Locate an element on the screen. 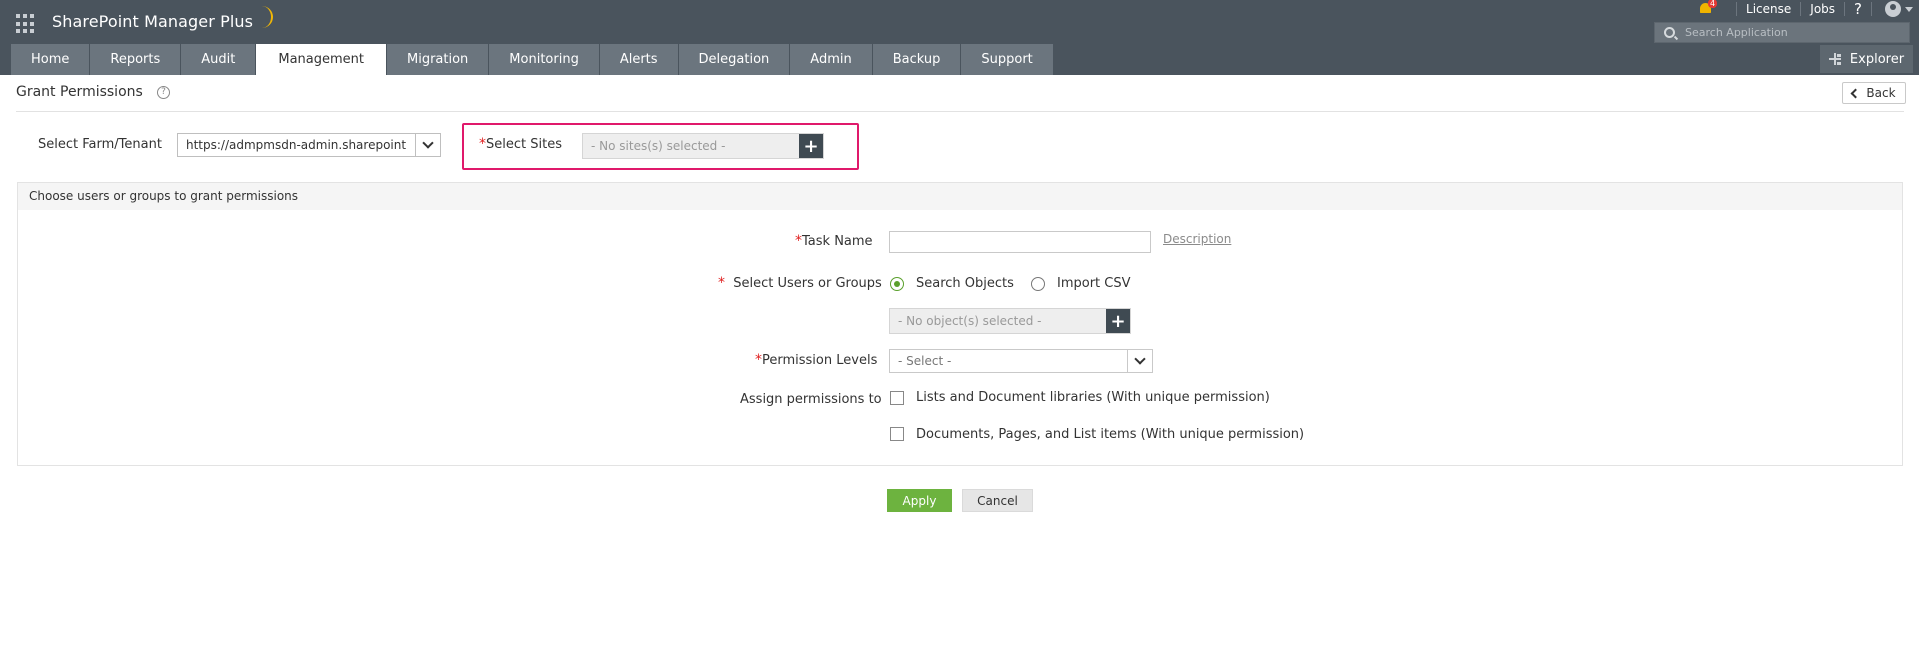 The width and height of the screenshot is (1919, 648). farm-select: https://admpmsdn-admin.sharepoint is located at coordinates (309, 145).